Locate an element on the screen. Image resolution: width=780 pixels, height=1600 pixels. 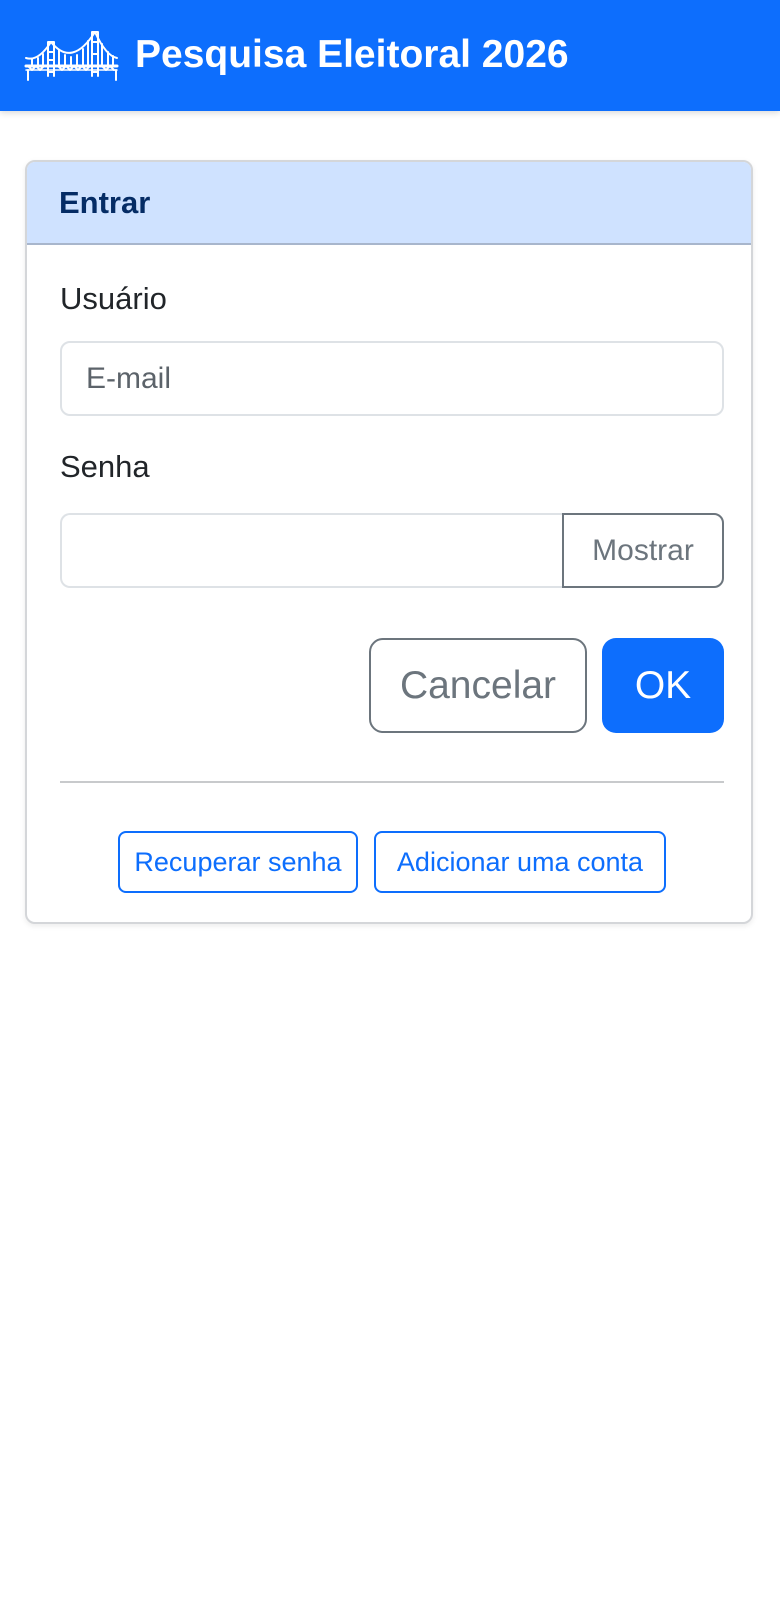
card-header: Entrar is located at coordinates (389, 203).